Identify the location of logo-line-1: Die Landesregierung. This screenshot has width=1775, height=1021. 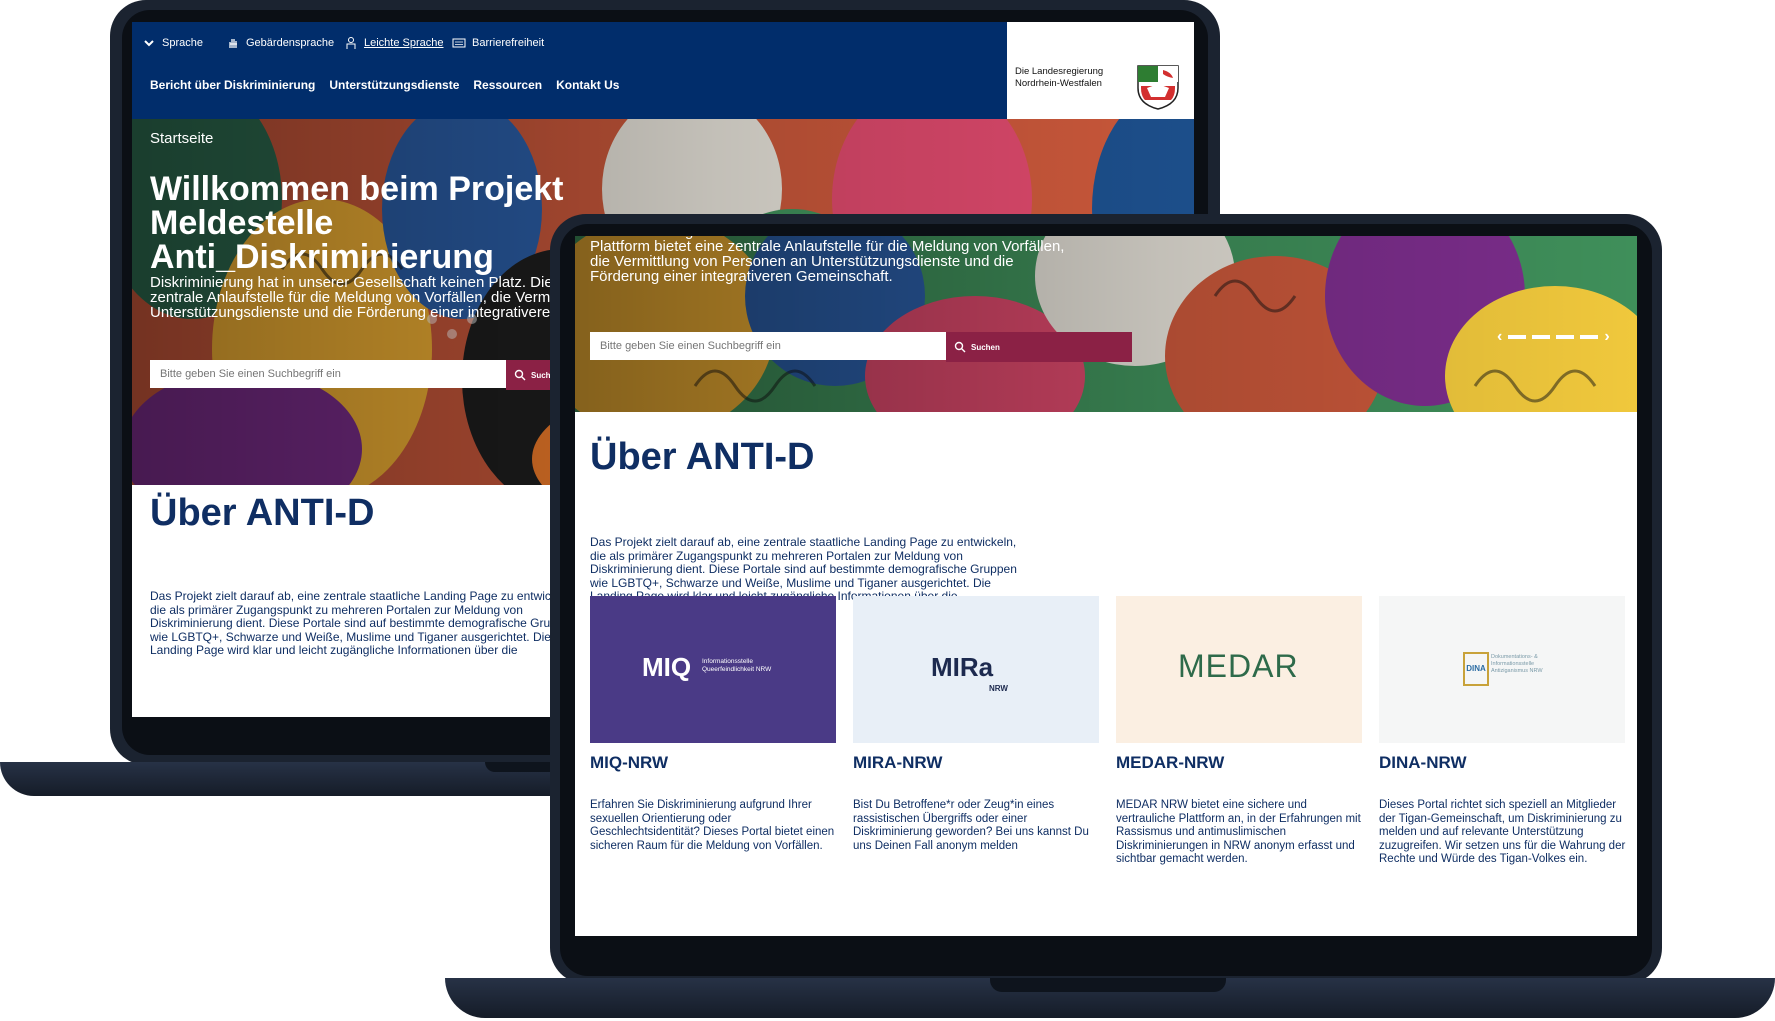
(1059, 71).